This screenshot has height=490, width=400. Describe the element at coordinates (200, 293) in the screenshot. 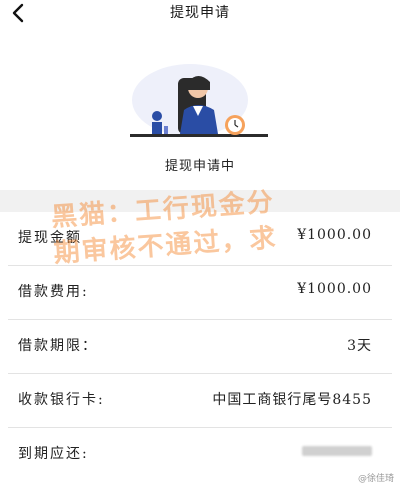

I see `detail-row-fee: 借款费用: ¥1000.00` at that location.